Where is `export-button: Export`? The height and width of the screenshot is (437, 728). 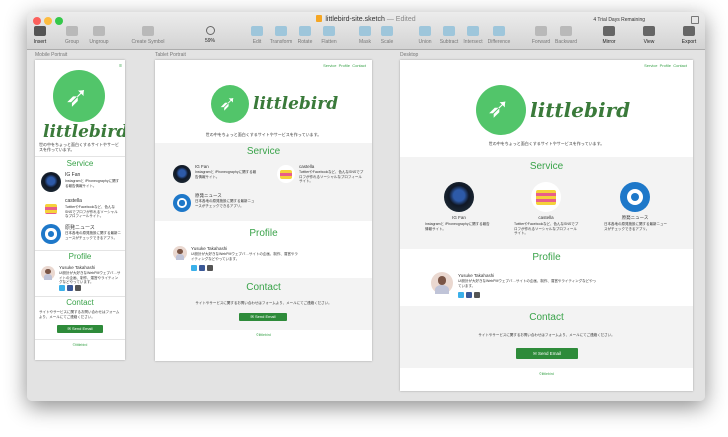 export-button: Export is located at coordinates (689, 35).